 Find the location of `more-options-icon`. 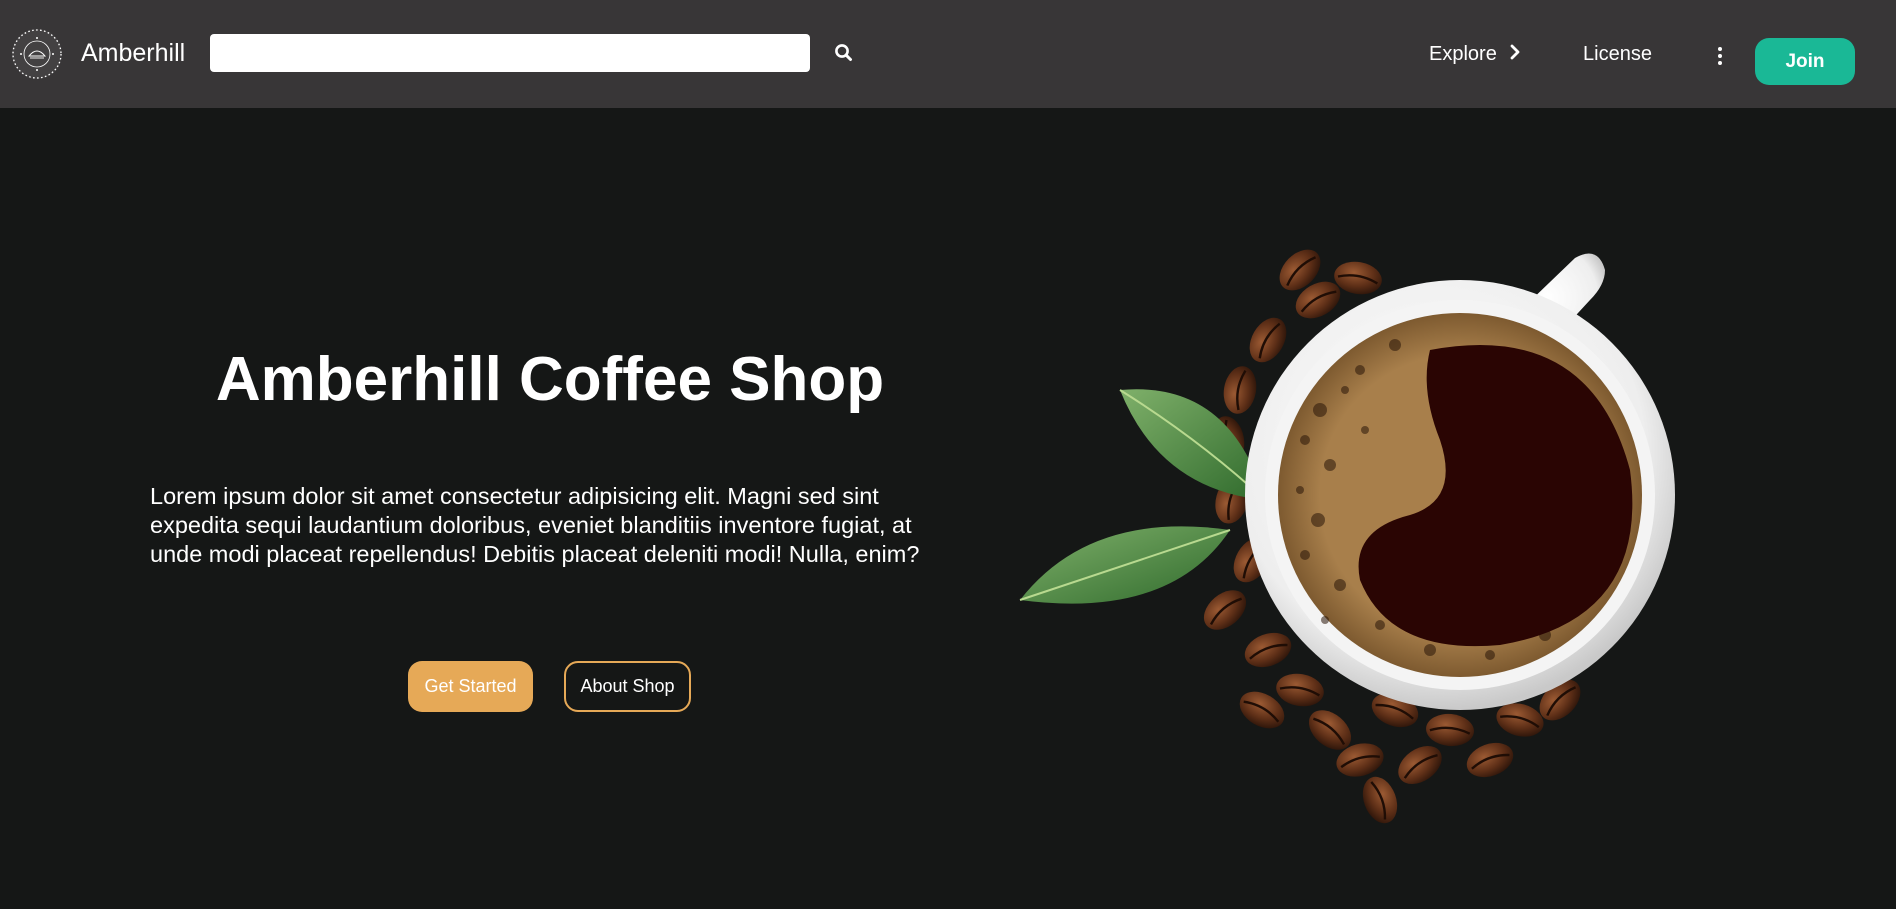

more-options-icon is located at coordinates (1720, 56).